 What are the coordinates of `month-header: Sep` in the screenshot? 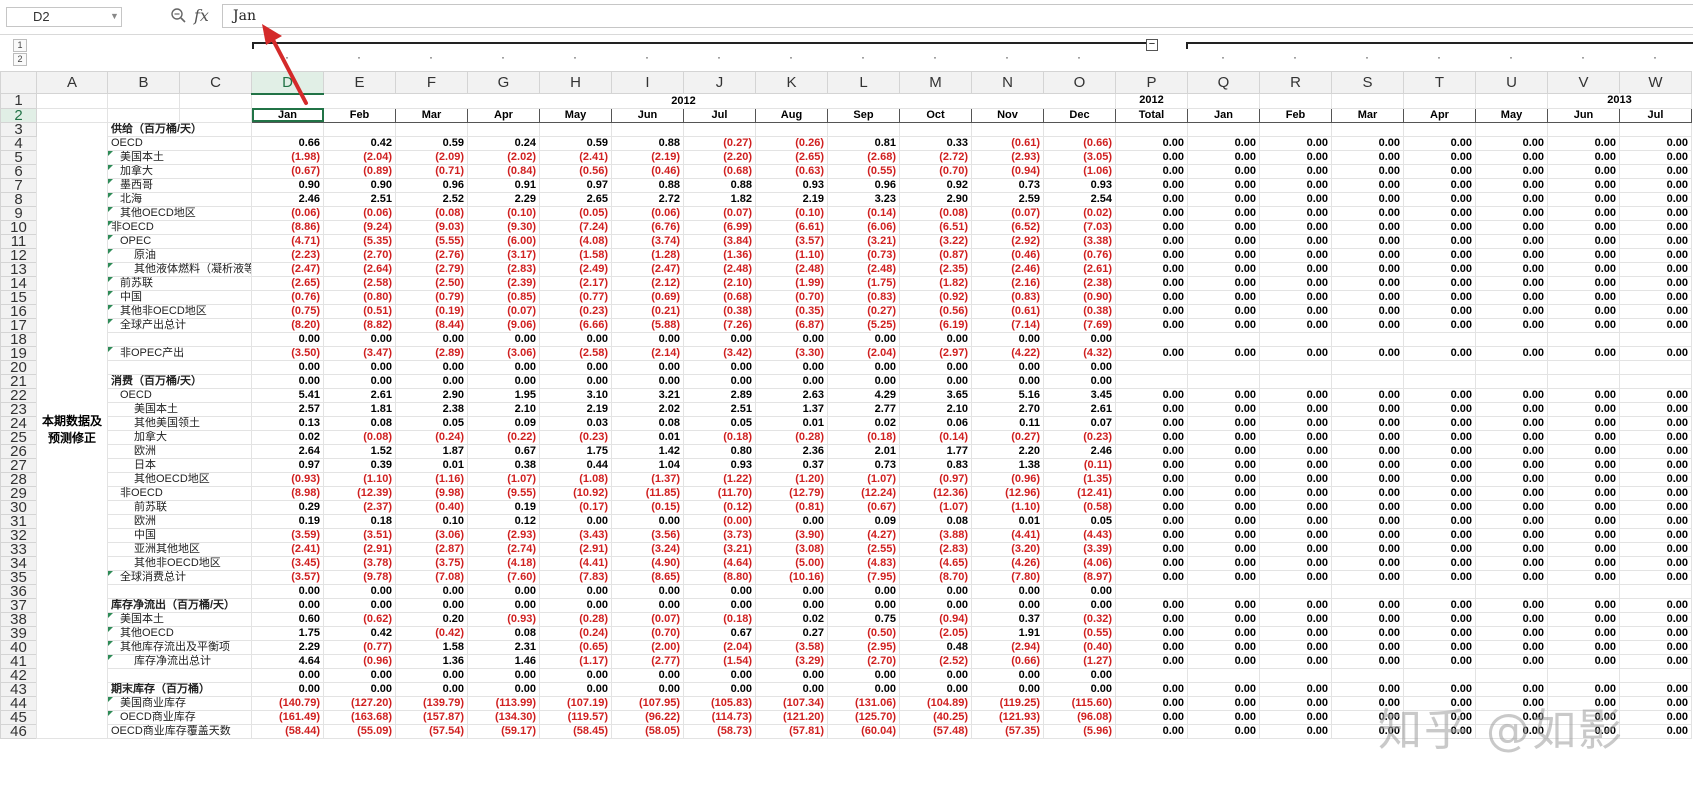 It's located at (863, 115).